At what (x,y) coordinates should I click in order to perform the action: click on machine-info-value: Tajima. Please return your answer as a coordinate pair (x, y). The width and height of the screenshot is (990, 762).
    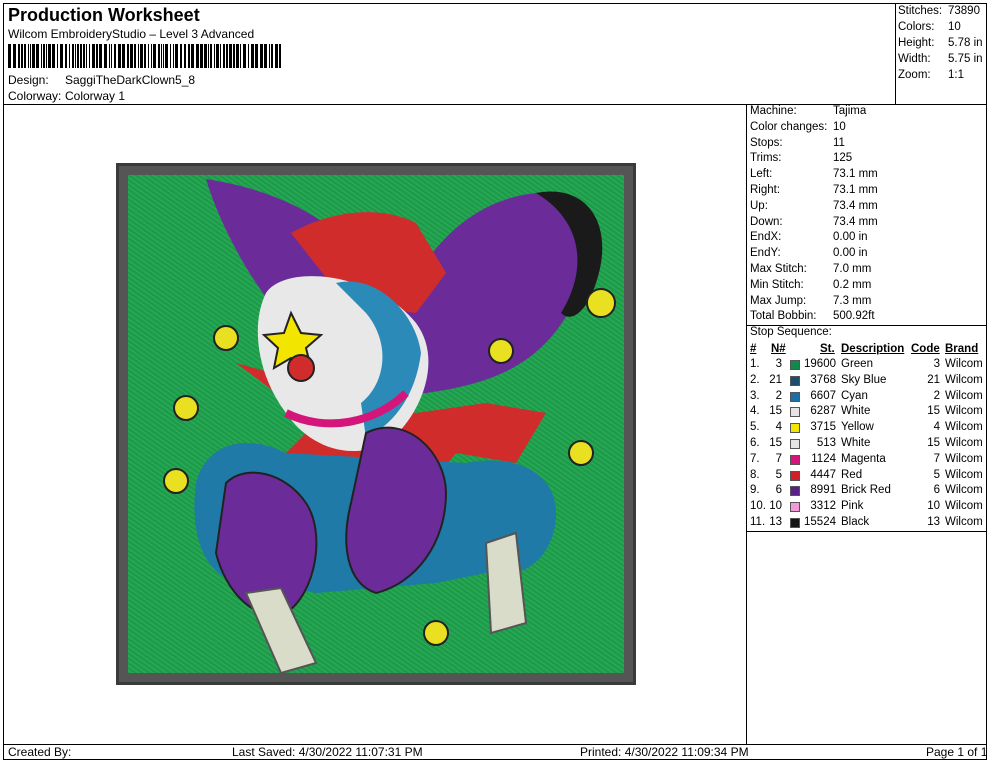
    Looking at the image, I should click on (850, 111).